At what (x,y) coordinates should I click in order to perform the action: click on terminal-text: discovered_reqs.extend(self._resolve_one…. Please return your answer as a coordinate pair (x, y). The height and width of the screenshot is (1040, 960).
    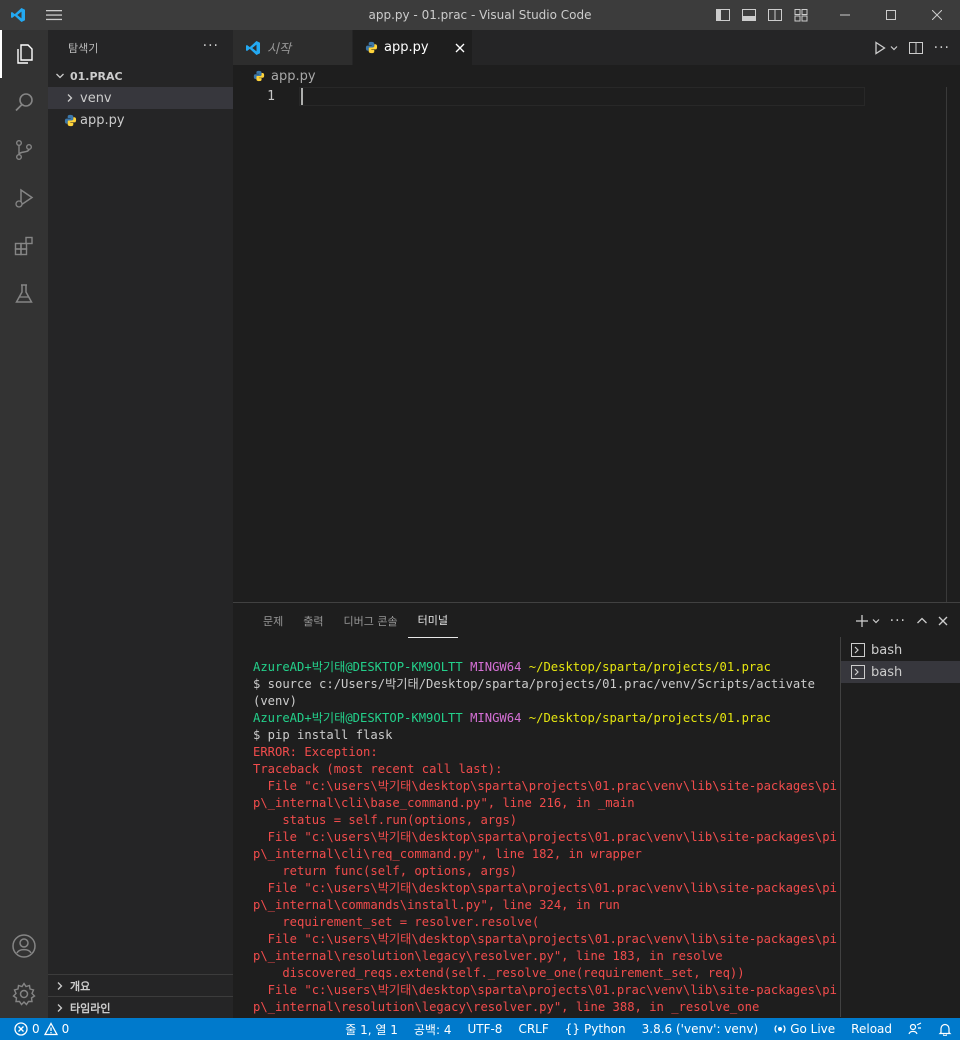
    Looking at the image, I should click on (499, 973).